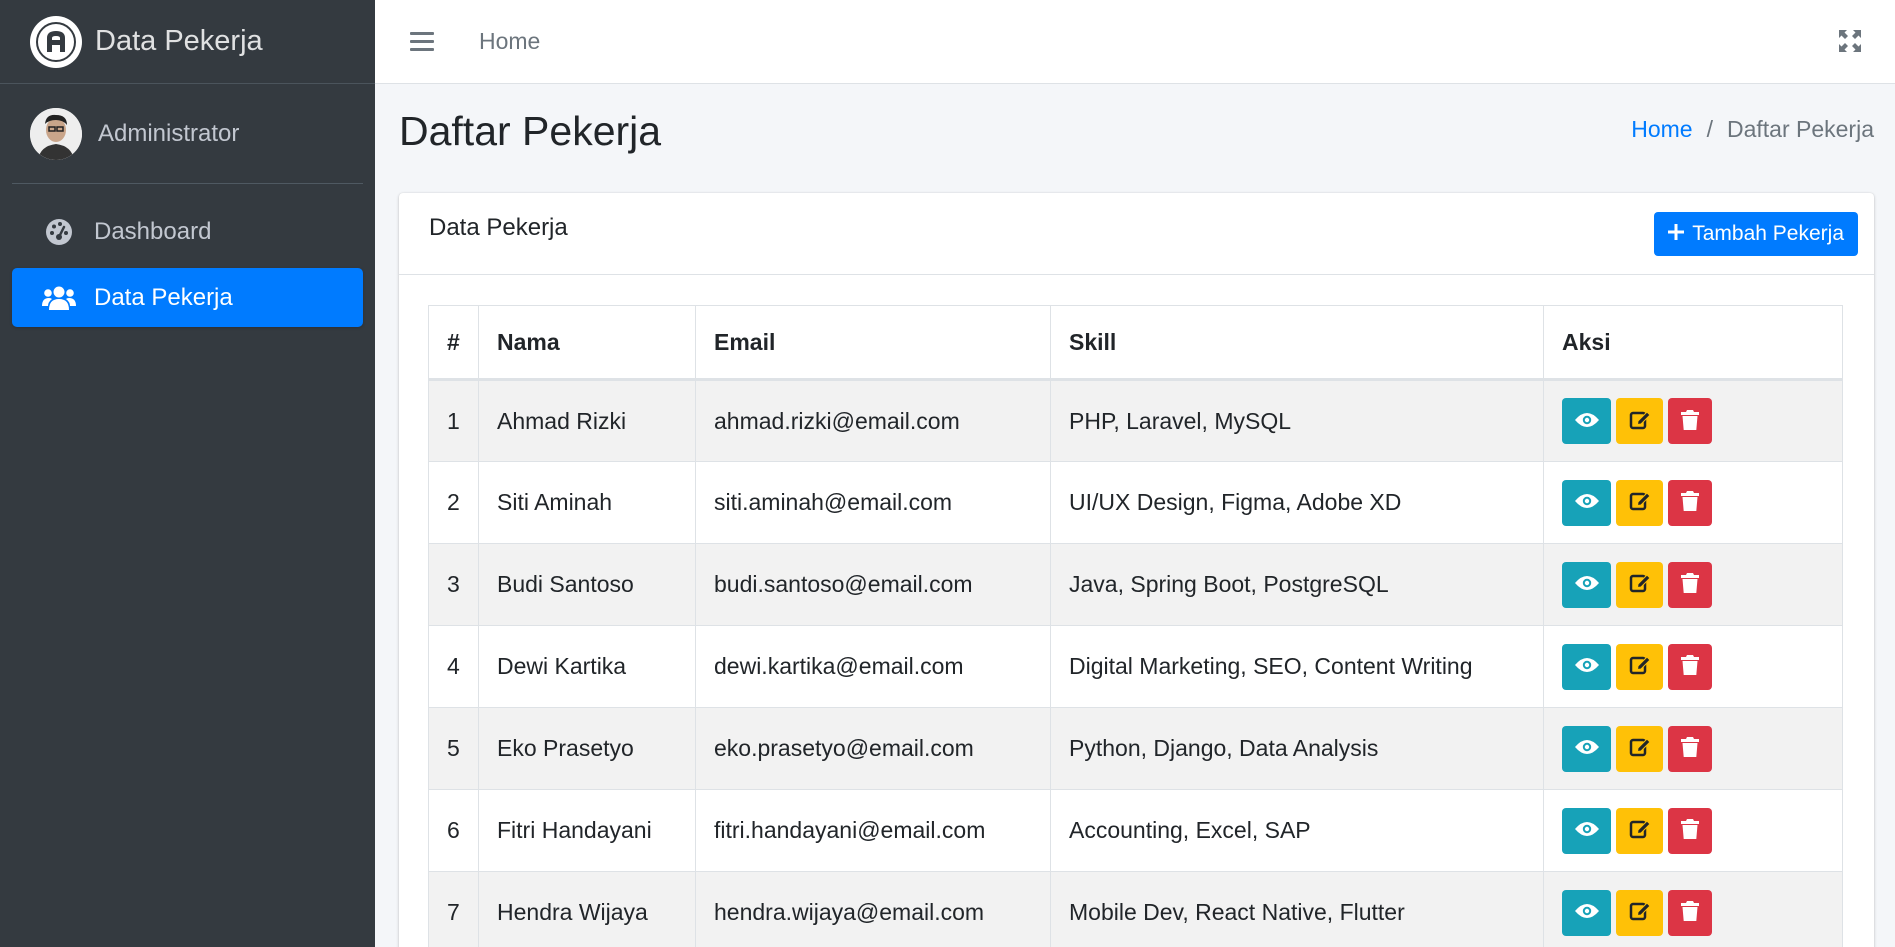 The image size is (1895, 947). Describe the element at coordinates (1297, 584) in the screenshot. I see `cell-skill: Java, Spring Boot, PostgreSQL` at that location.